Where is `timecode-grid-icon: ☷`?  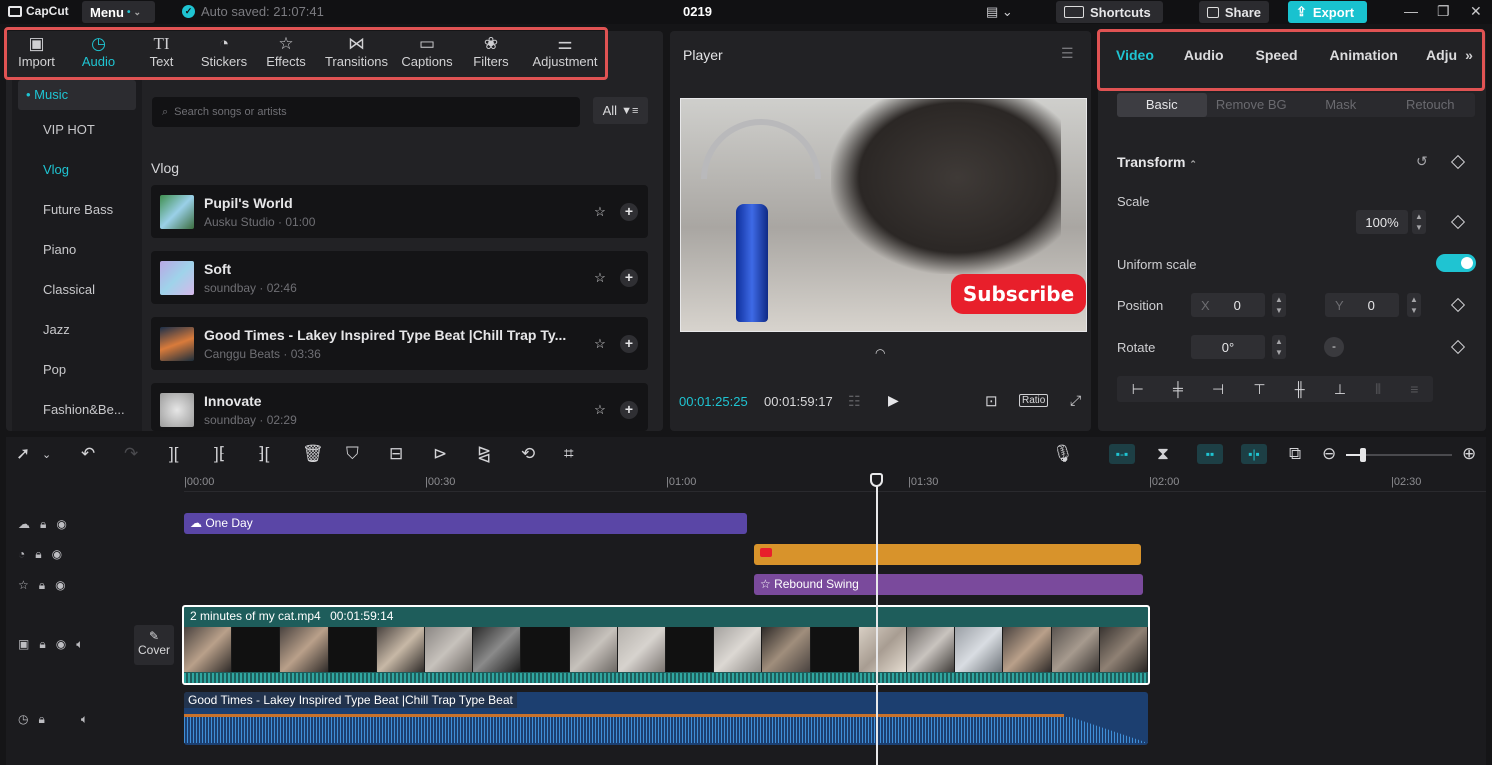 timecode-grid-icon: ☷ is located at coordinates (854, 401).